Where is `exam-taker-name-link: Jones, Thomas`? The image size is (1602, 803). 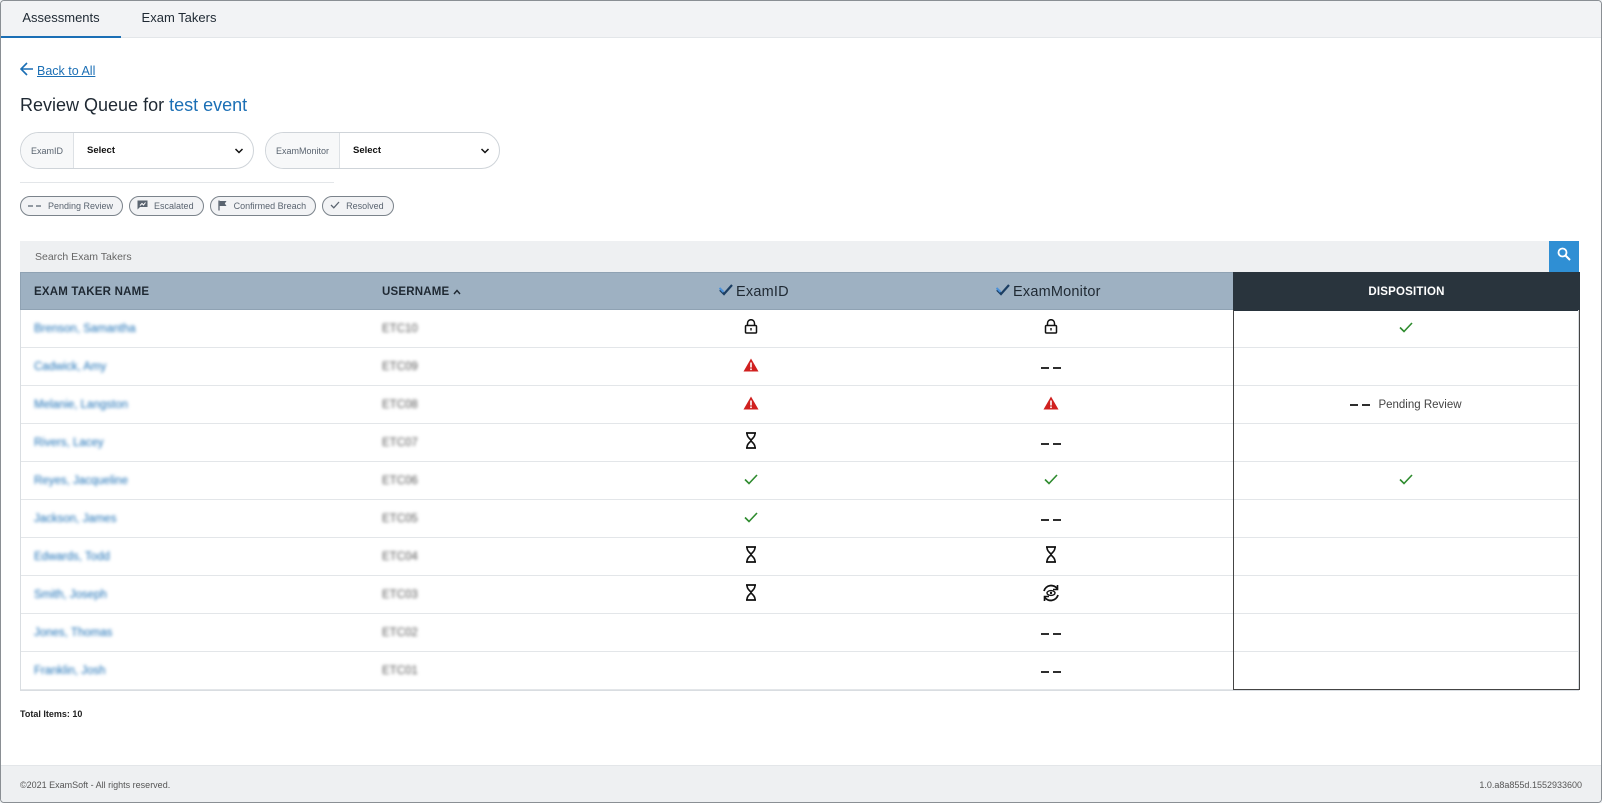 exam-taker-name-link: Jones, Thomas is located at coordinates (73, 633).